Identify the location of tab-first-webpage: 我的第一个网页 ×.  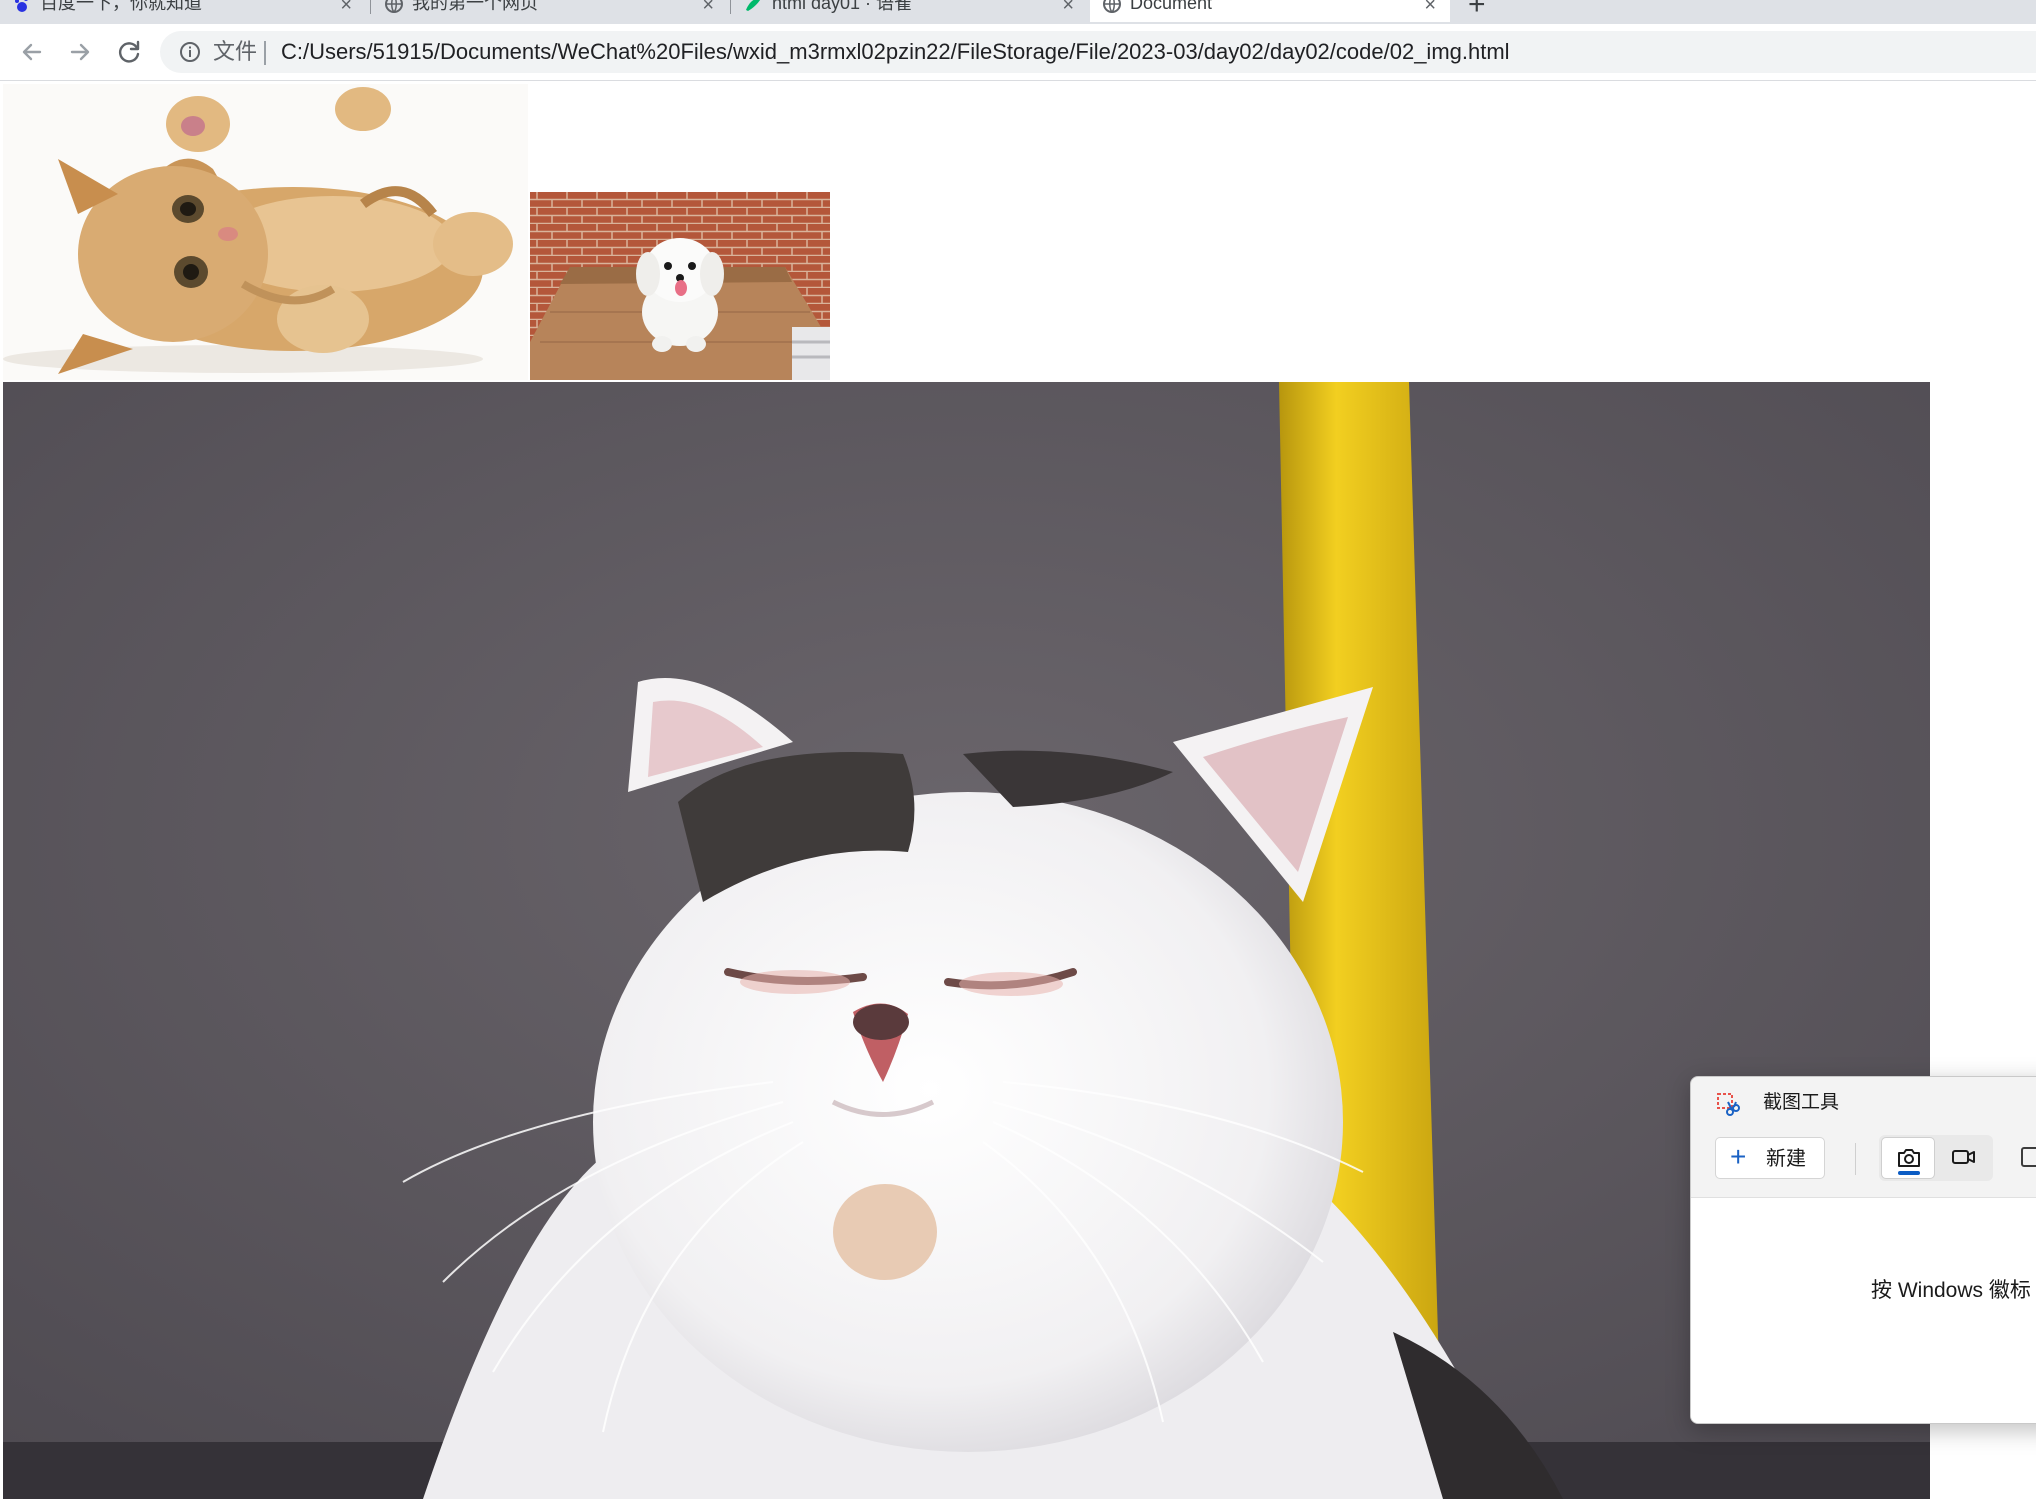
(550, 11).